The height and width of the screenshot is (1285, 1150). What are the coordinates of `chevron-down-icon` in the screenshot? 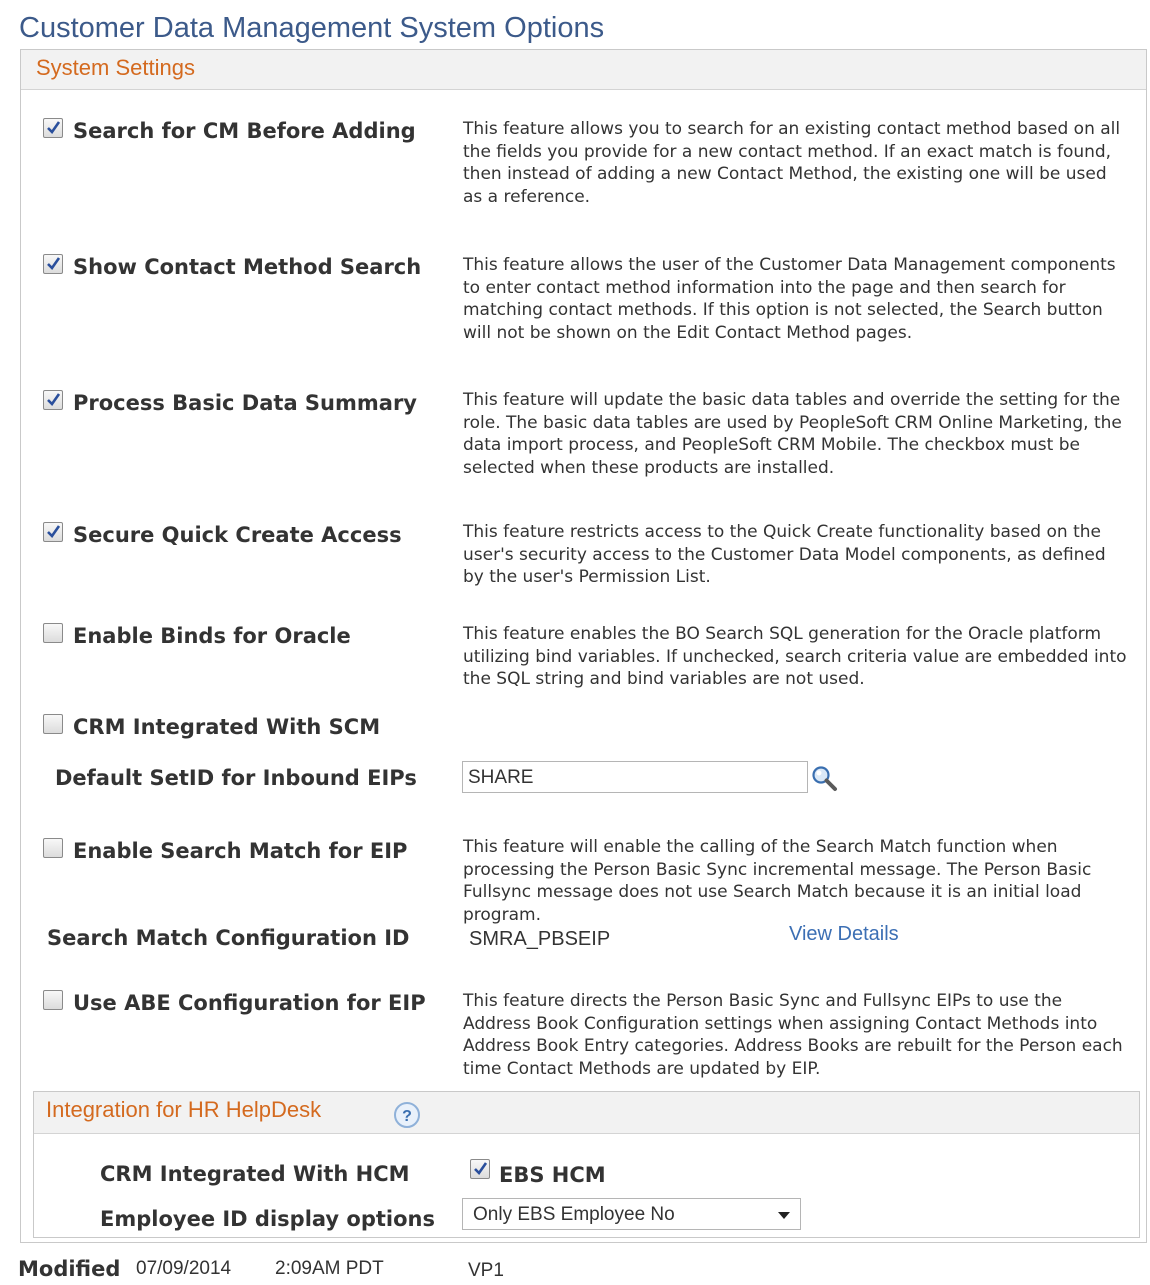 It's located at (784, 1215).